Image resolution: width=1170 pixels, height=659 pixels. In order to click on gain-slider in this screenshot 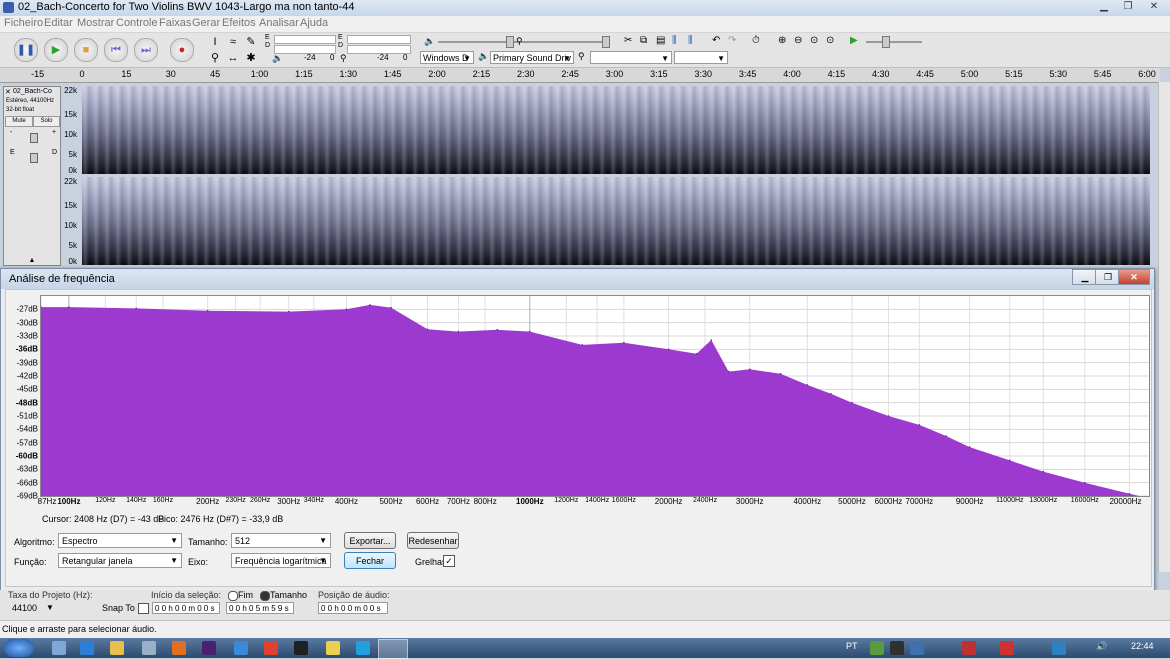, I will do `click(34, 138)`.